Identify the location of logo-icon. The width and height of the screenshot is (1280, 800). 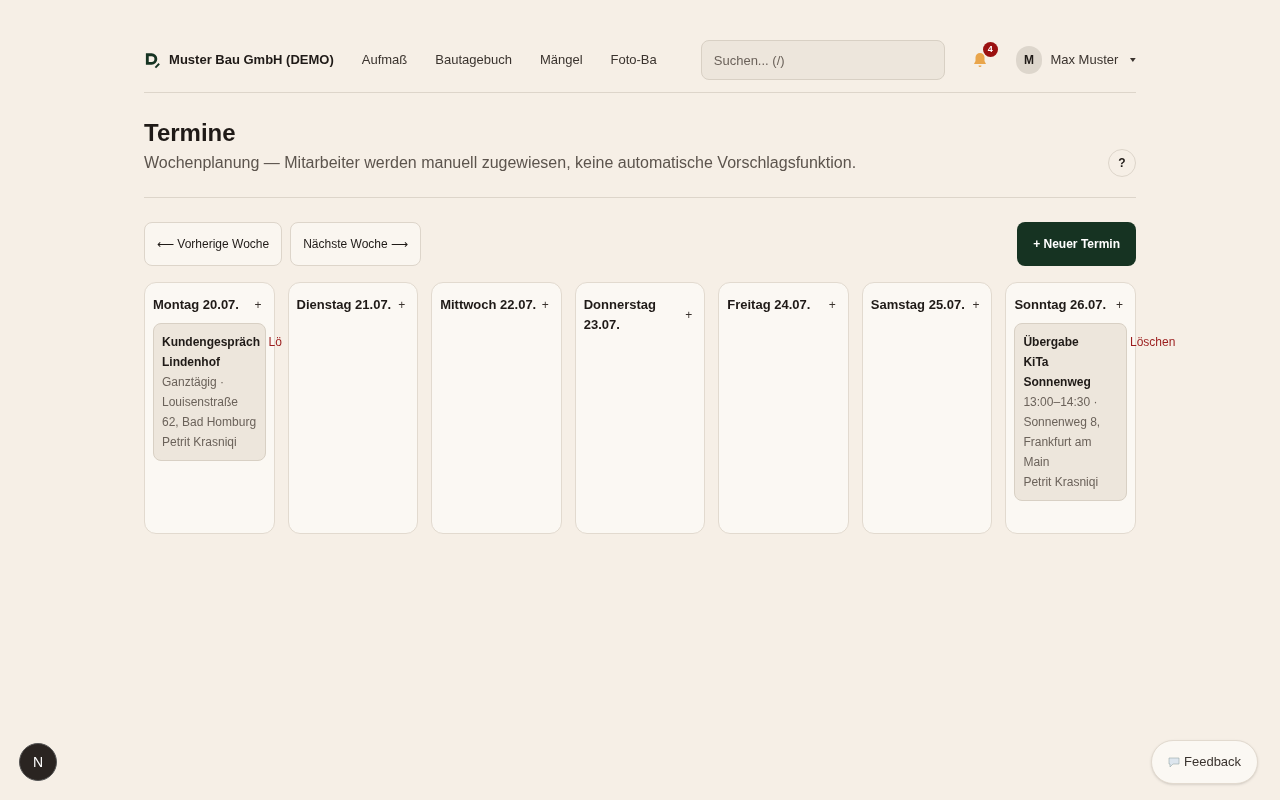
(153, 60).